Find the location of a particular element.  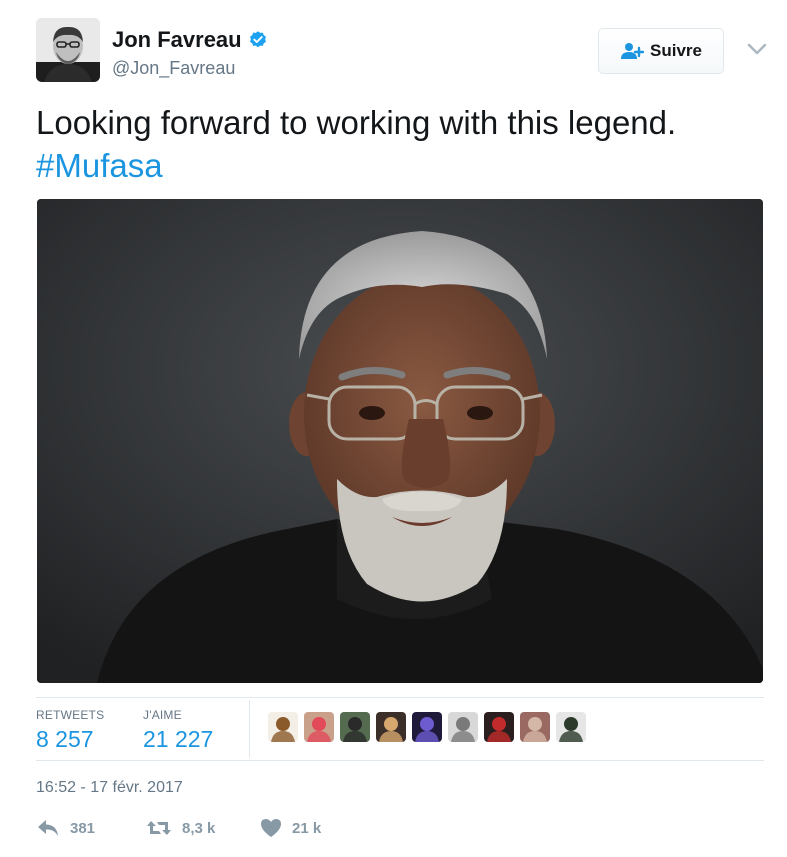

hashtag-link: #Mufasa is located at coordinates (396, 165).